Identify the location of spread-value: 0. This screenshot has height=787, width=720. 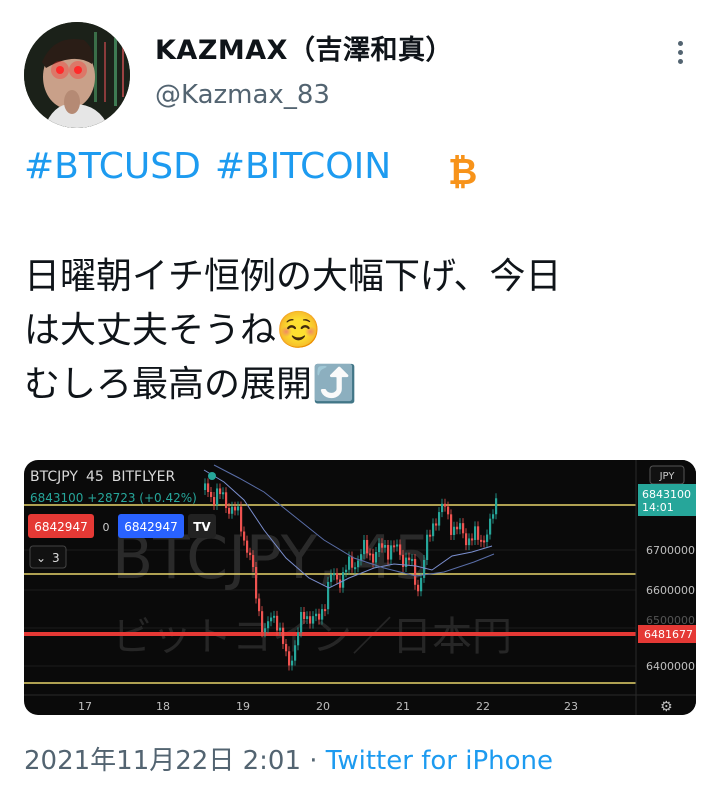
(106, 527).